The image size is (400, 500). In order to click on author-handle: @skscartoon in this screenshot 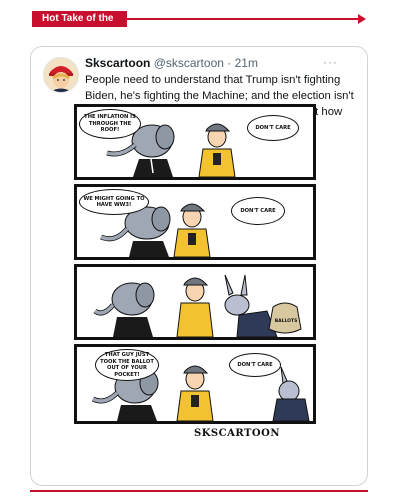, I will do `click(189, 63)`.